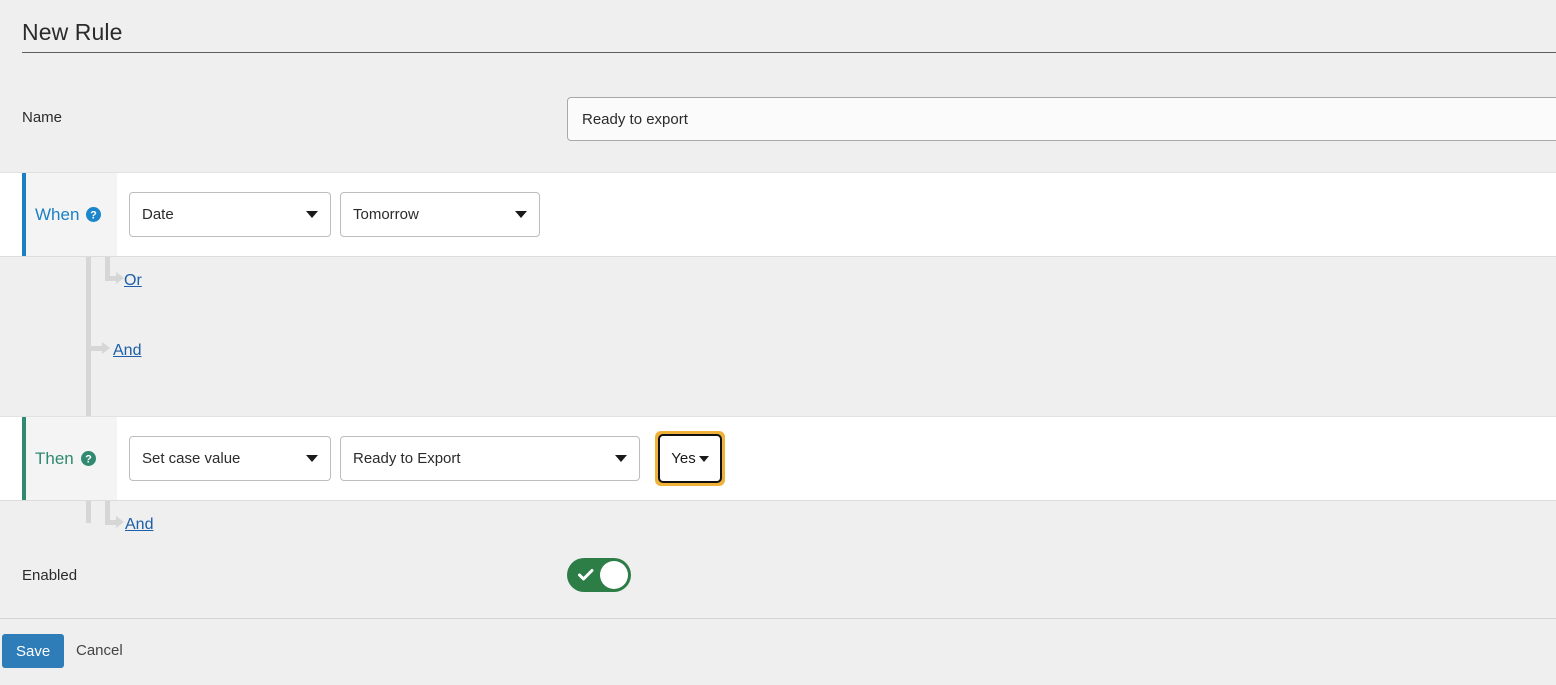 The width and height of the screenshot is (1556, 685). Describe the element at coordinates (50, 575) in the screenshot. I see `enabled-label: Enabled` at that location.